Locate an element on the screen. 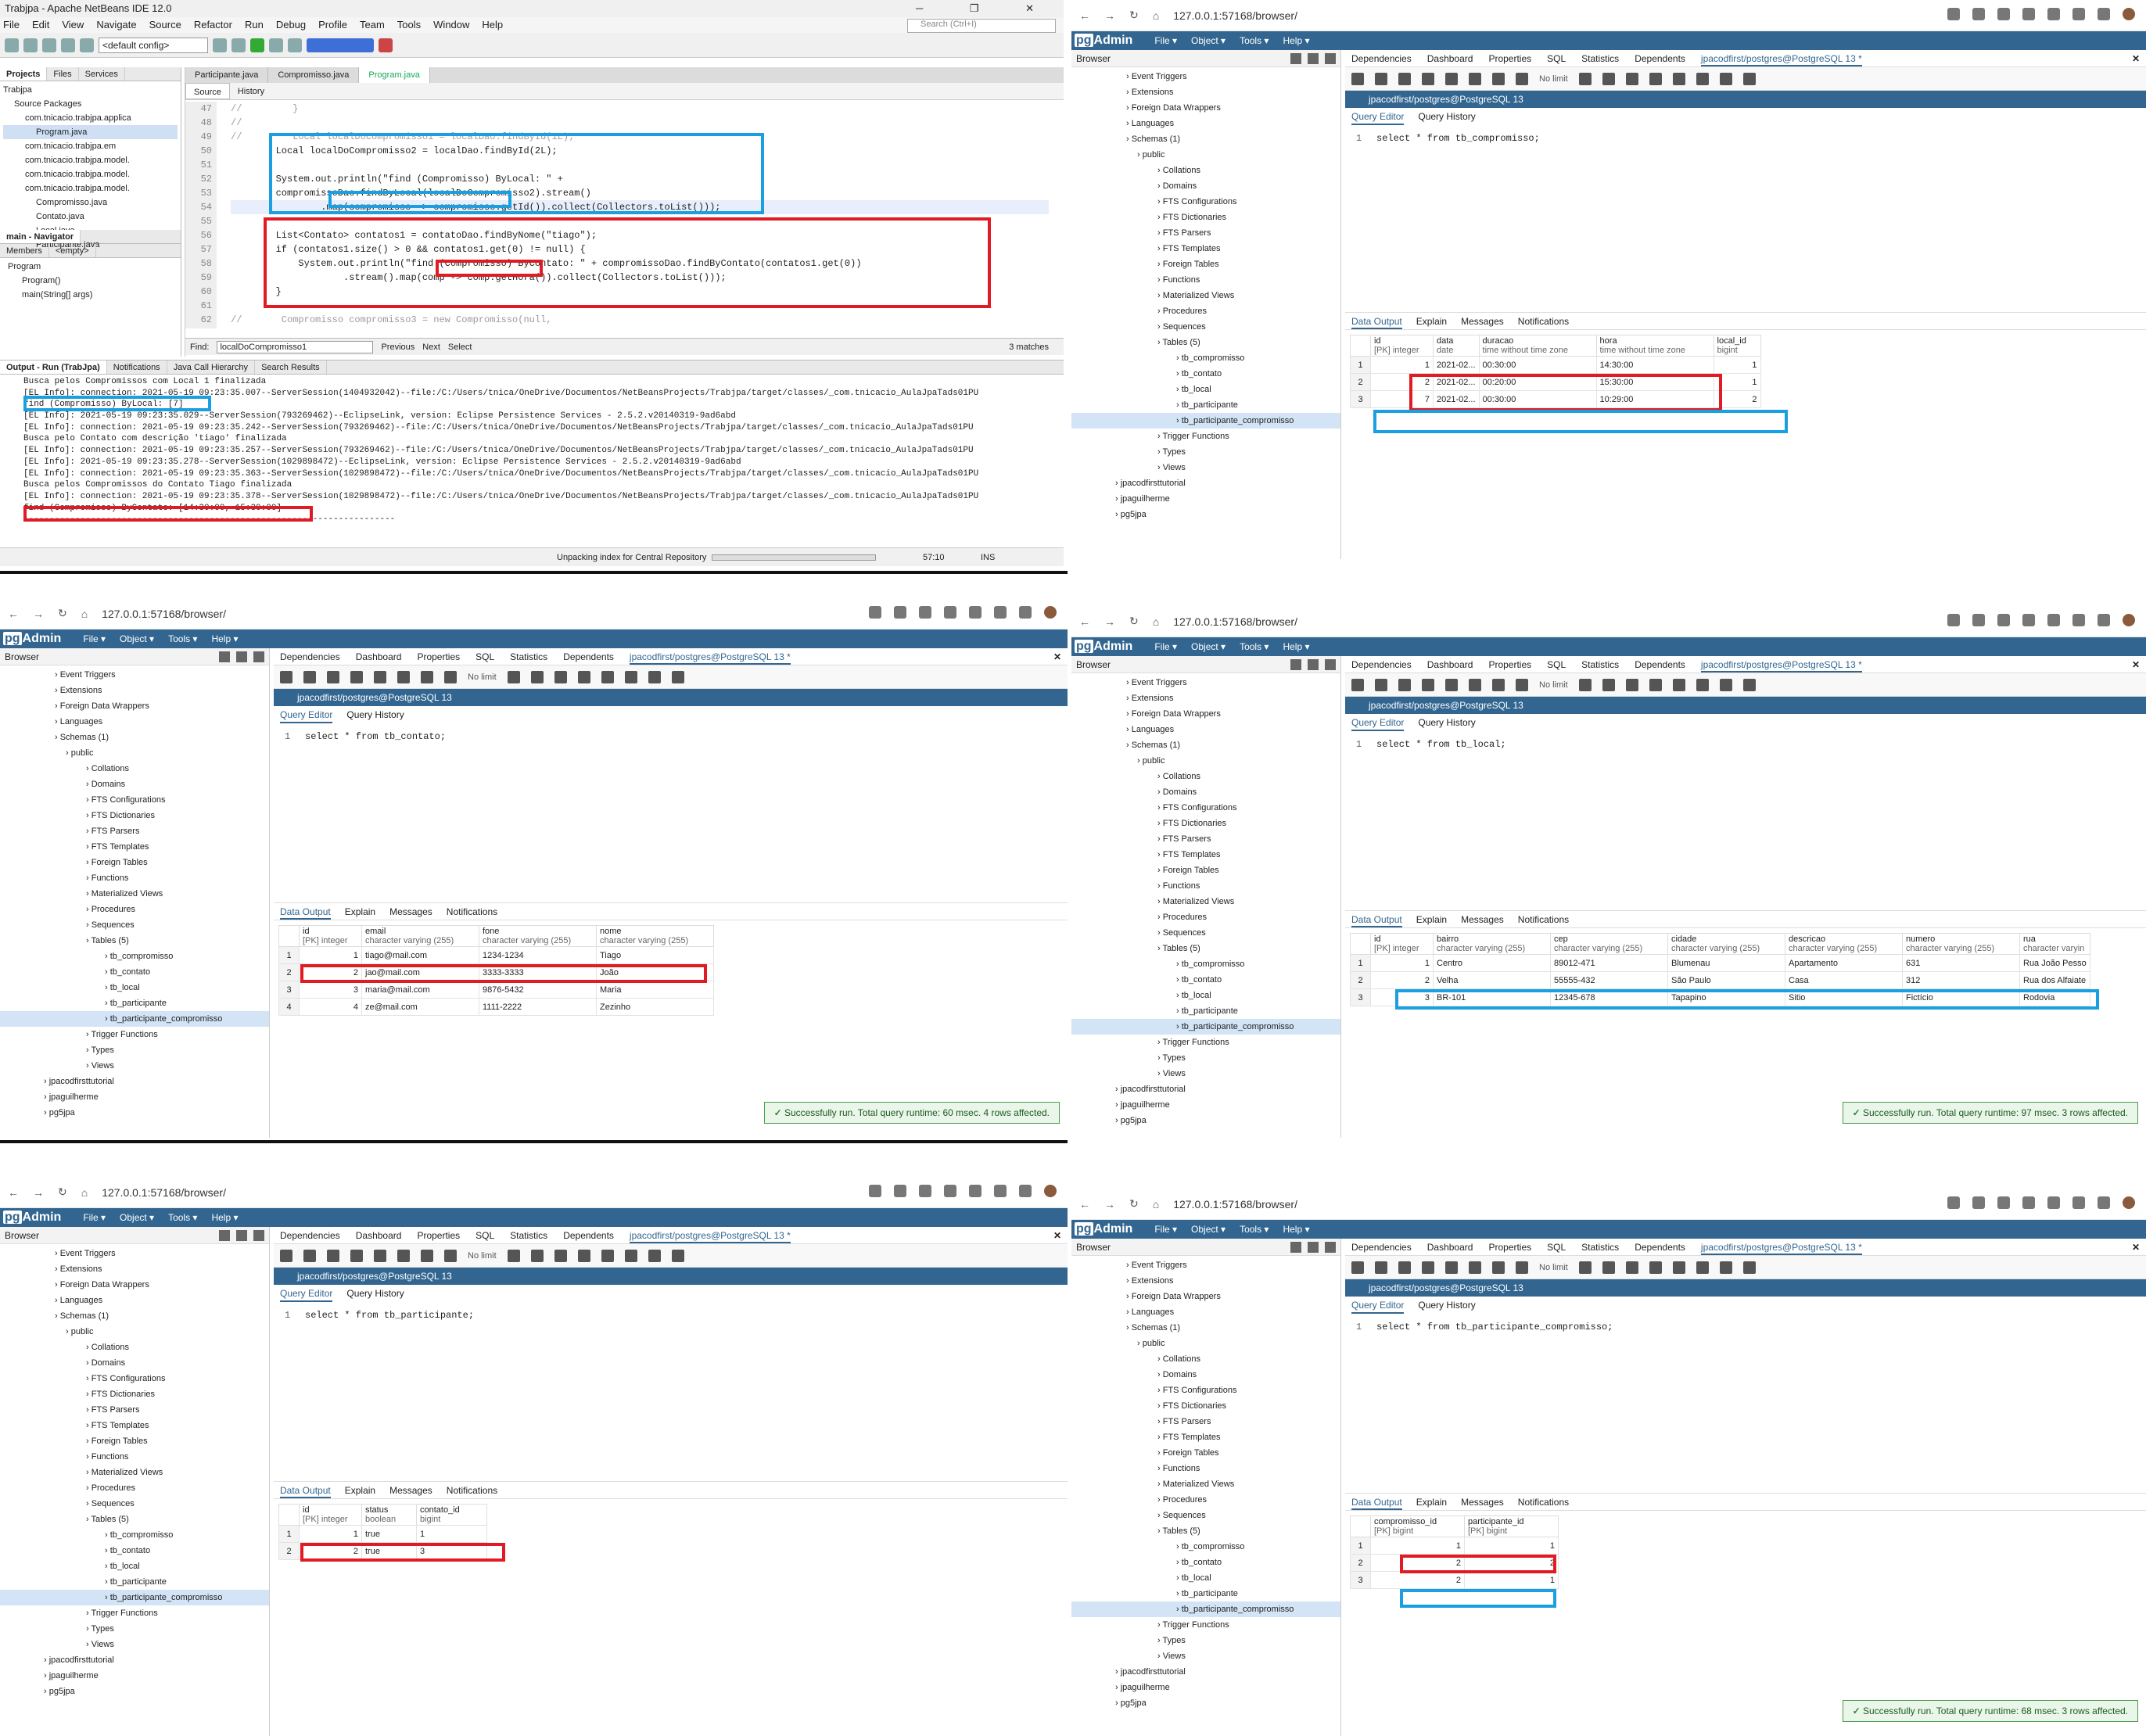 The image size is (2146, 1736). tree-item: › tb_local is located at coordinates (1205, 389).